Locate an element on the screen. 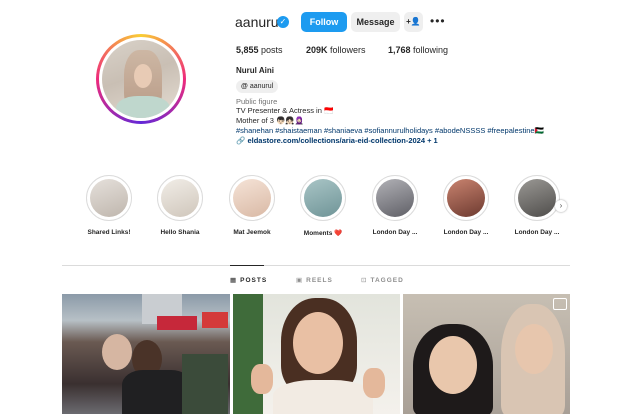 This screenshot has width=640, height=414. threads-icon: @ is located at coordinates (244, 86).